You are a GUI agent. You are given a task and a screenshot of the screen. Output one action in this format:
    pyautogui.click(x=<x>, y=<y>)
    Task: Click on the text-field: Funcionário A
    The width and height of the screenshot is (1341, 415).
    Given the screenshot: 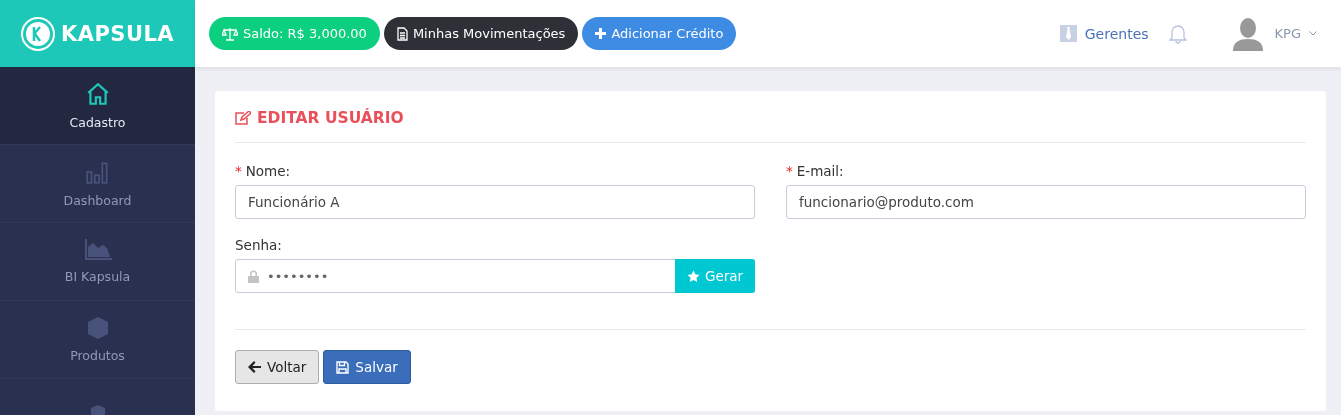 What is the action you would take?
    pyautogui.click(x=495, y=202)
    